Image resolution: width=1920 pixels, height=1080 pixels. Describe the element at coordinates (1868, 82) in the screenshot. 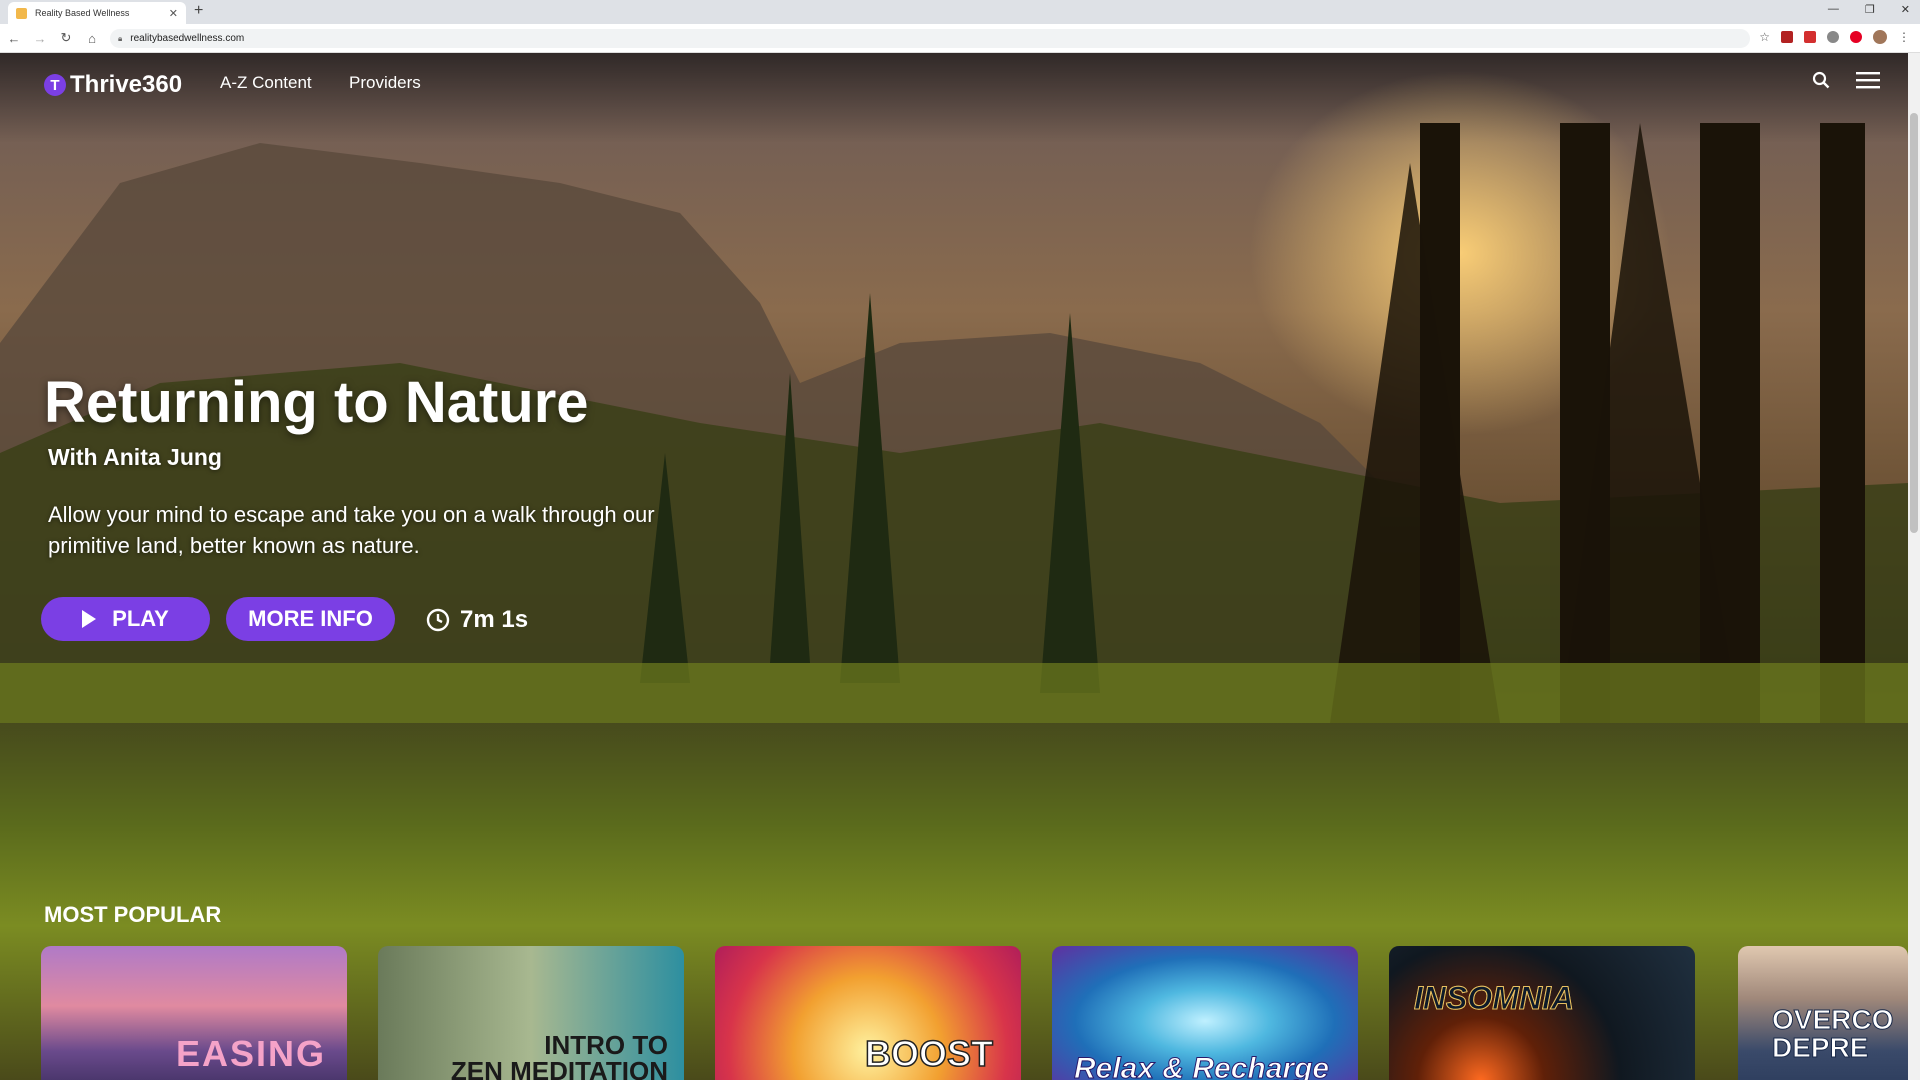

I see `hamburger-menu-icon` at that location.